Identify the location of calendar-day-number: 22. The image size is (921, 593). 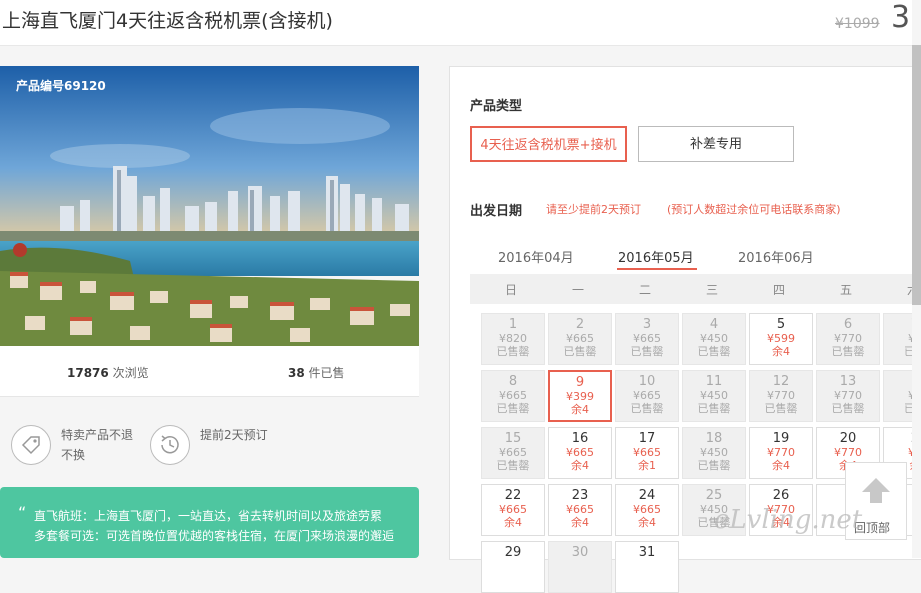
(513, 495).